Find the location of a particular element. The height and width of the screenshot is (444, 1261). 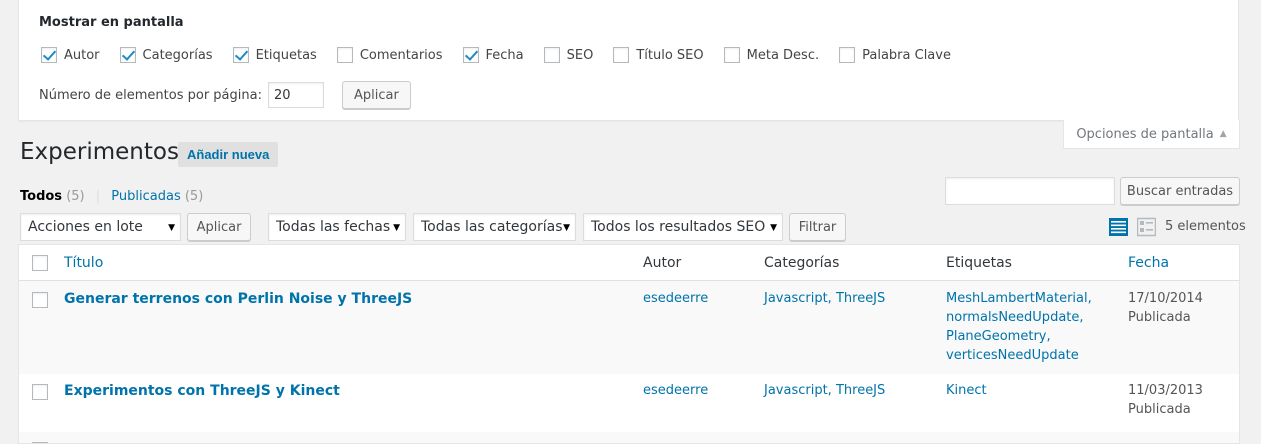

column-categories-header: Categorías is located at coordinates (802, 263).